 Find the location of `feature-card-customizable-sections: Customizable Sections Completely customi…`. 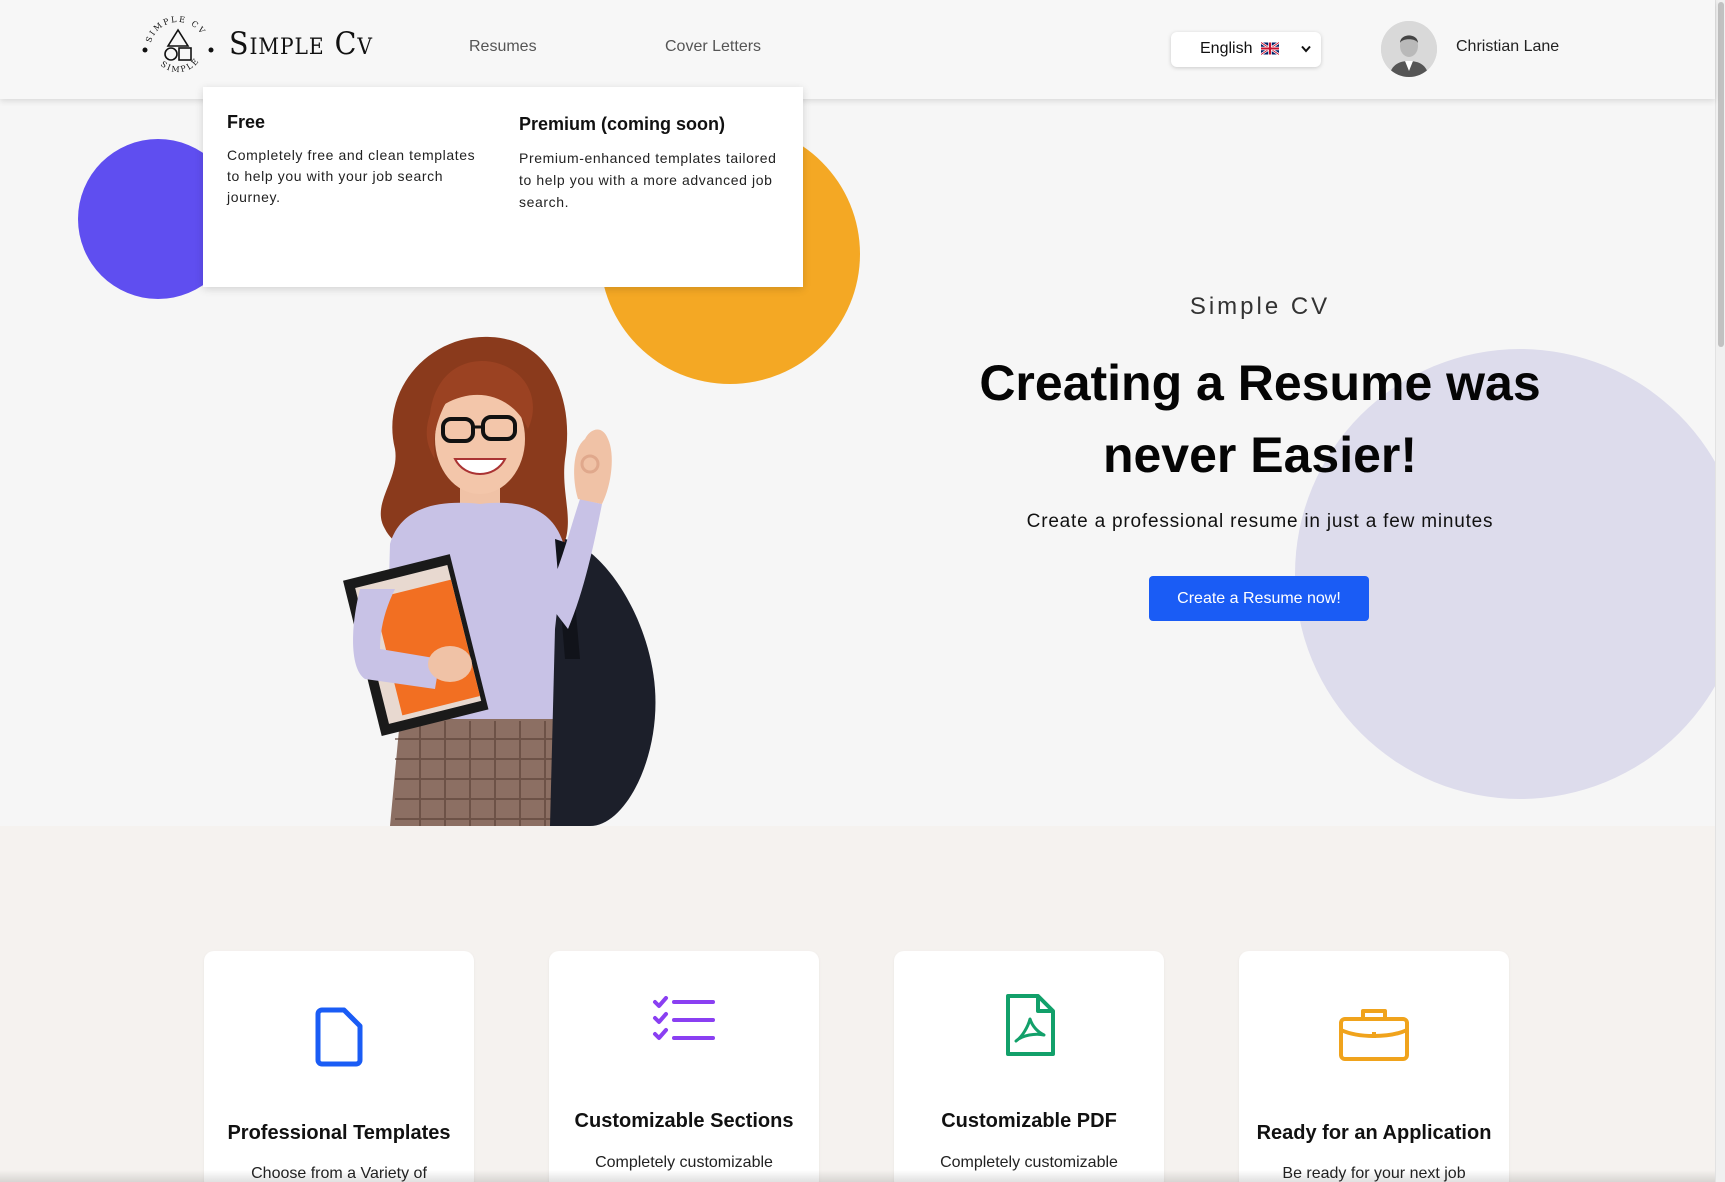

feature-card-customizable-sections: Customizable Sections Completely customi… is located at coordinates (684, 1066).